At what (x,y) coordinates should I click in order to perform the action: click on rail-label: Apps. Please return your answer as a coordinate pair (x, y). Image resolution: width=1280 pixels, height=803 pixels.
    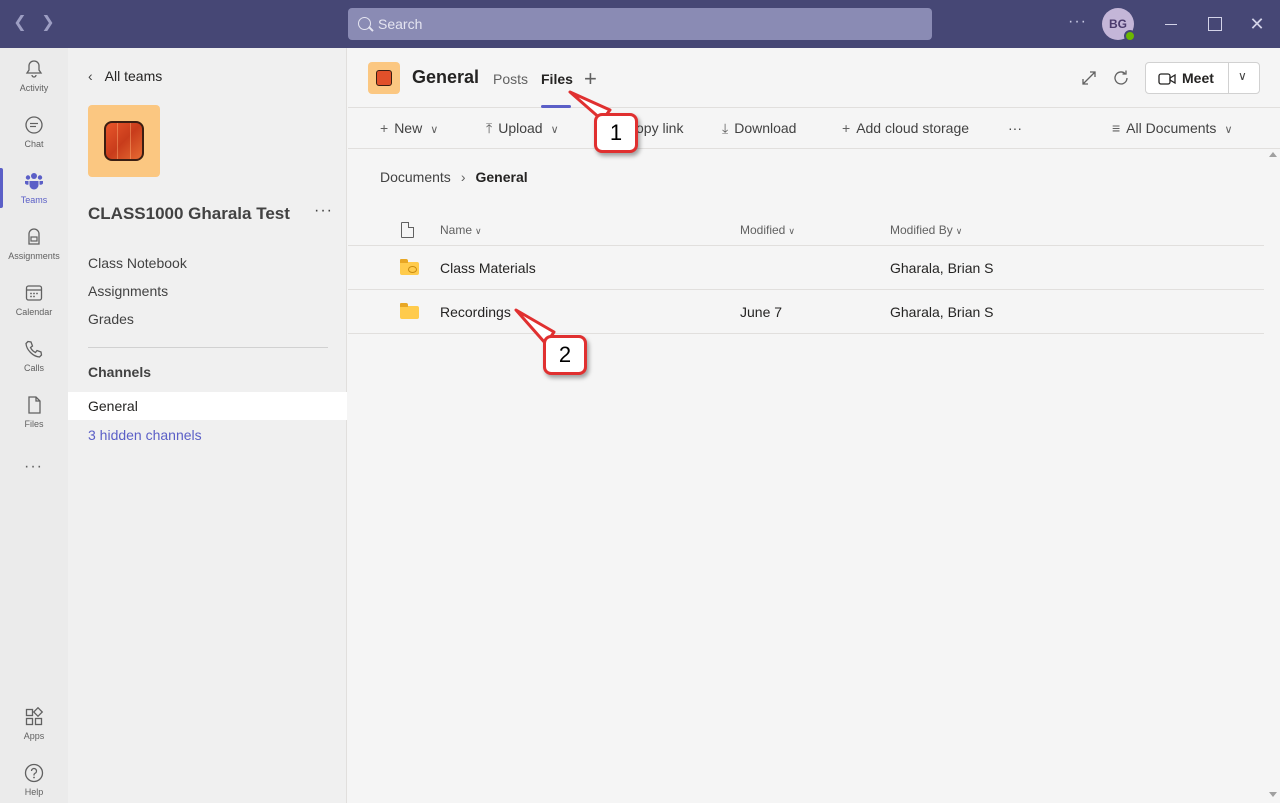
    Looking at the image, I should click on (34, 736).